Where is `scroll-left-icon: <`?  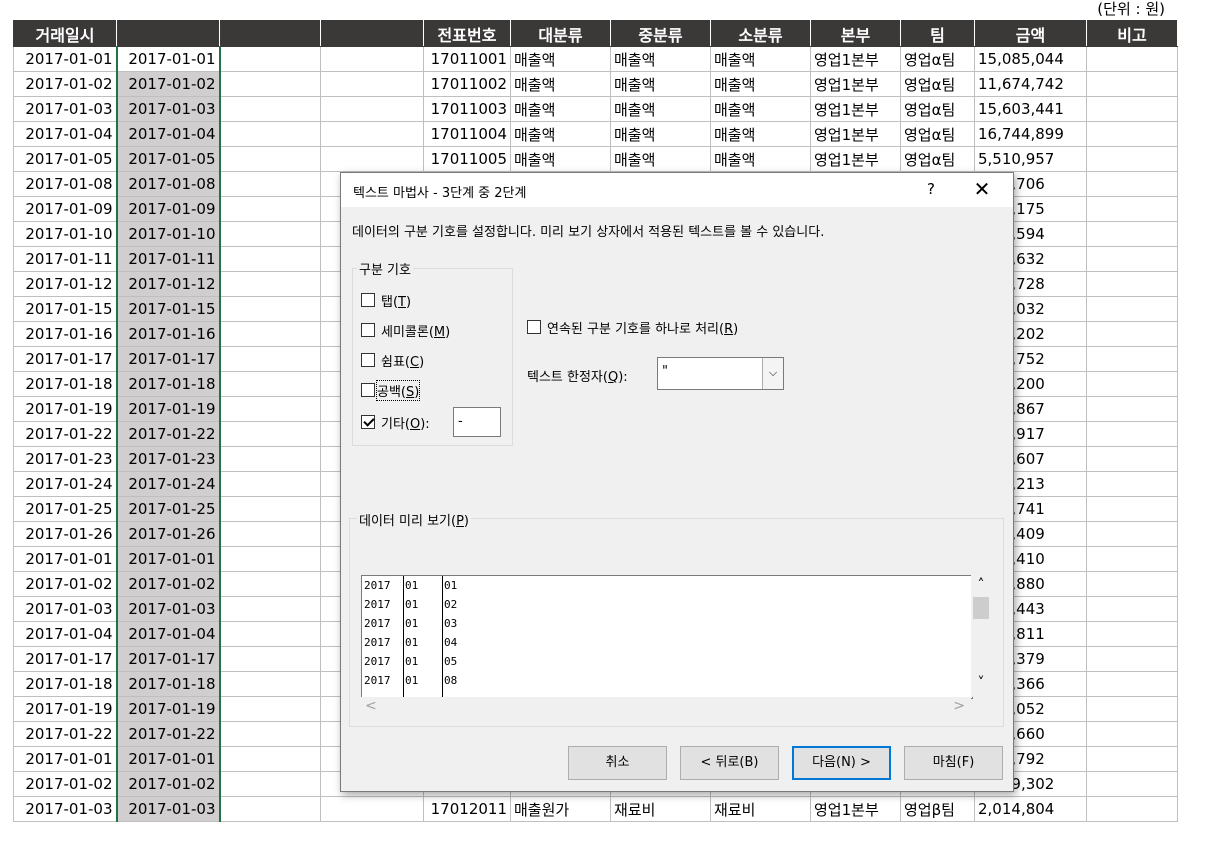
scroll-left-icon: < is located at coordinates (371, 706).